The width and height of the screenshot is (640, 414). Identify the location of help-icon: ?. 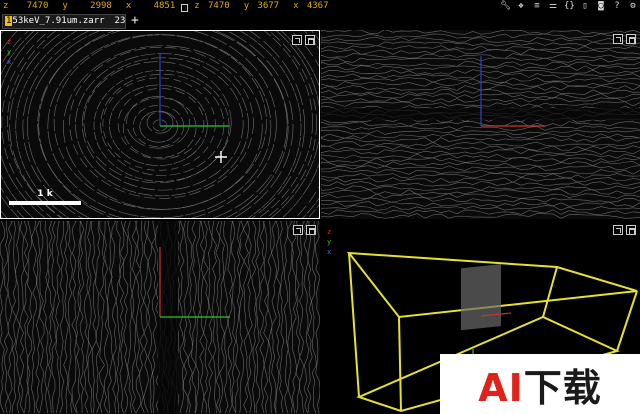
(617, 6).